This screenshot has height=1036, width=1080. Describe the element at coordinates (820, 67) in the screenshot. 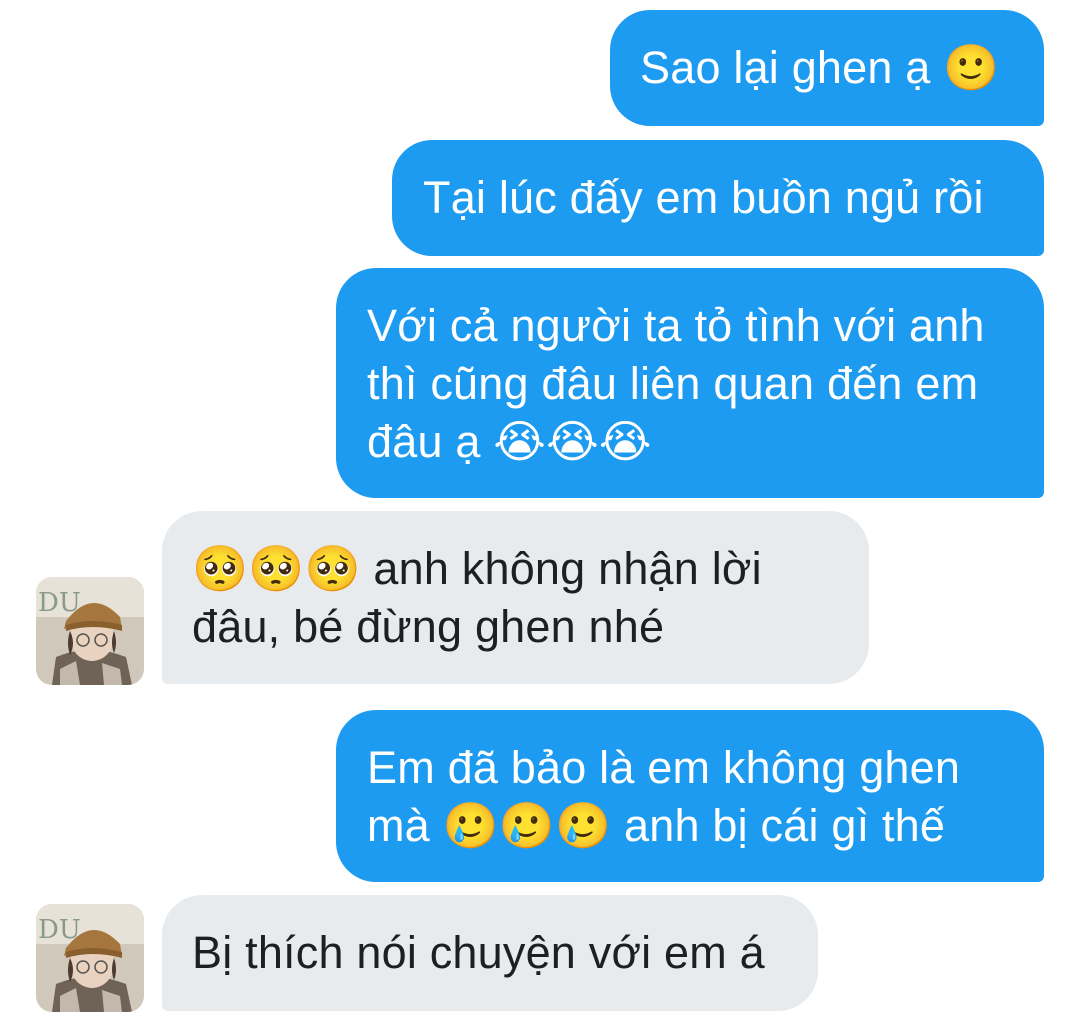

I see `message-text: Sao lại ghen ạ 🙂` at that location.